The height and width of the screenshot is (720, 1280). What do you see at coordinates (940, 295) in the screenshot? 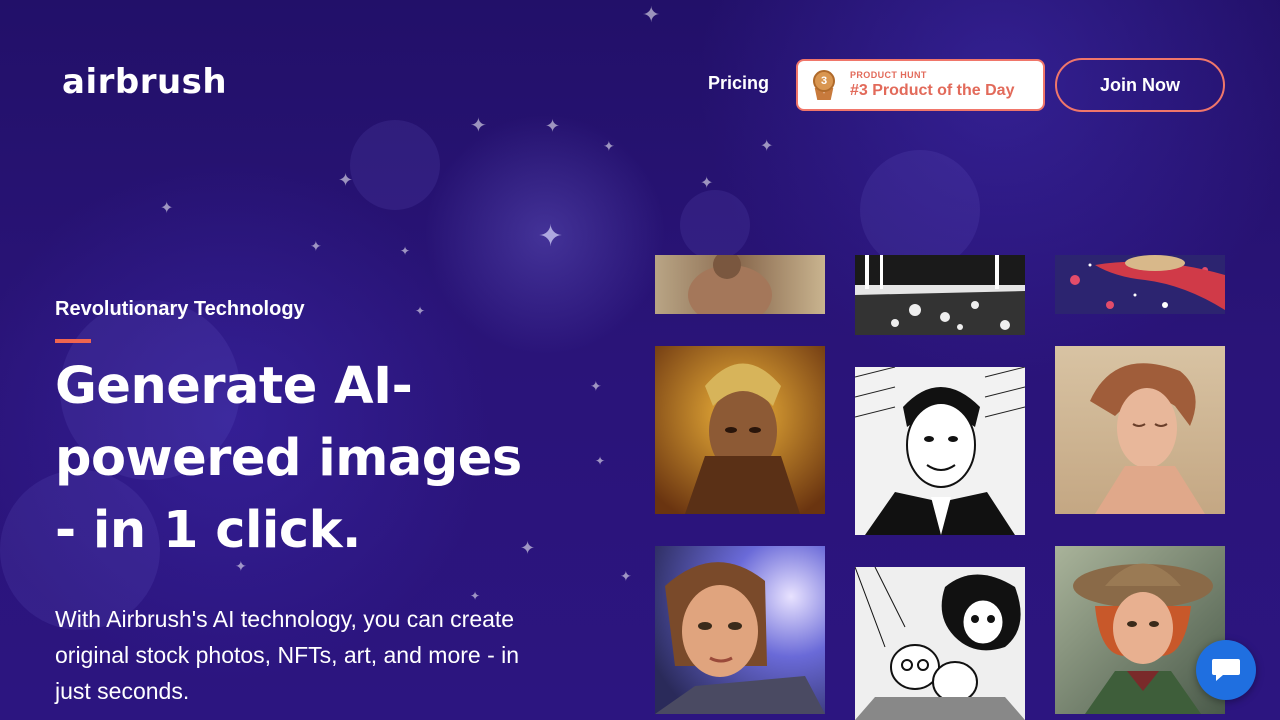
I see `gallery-image-ink-street` at bounding box center [940, 295].